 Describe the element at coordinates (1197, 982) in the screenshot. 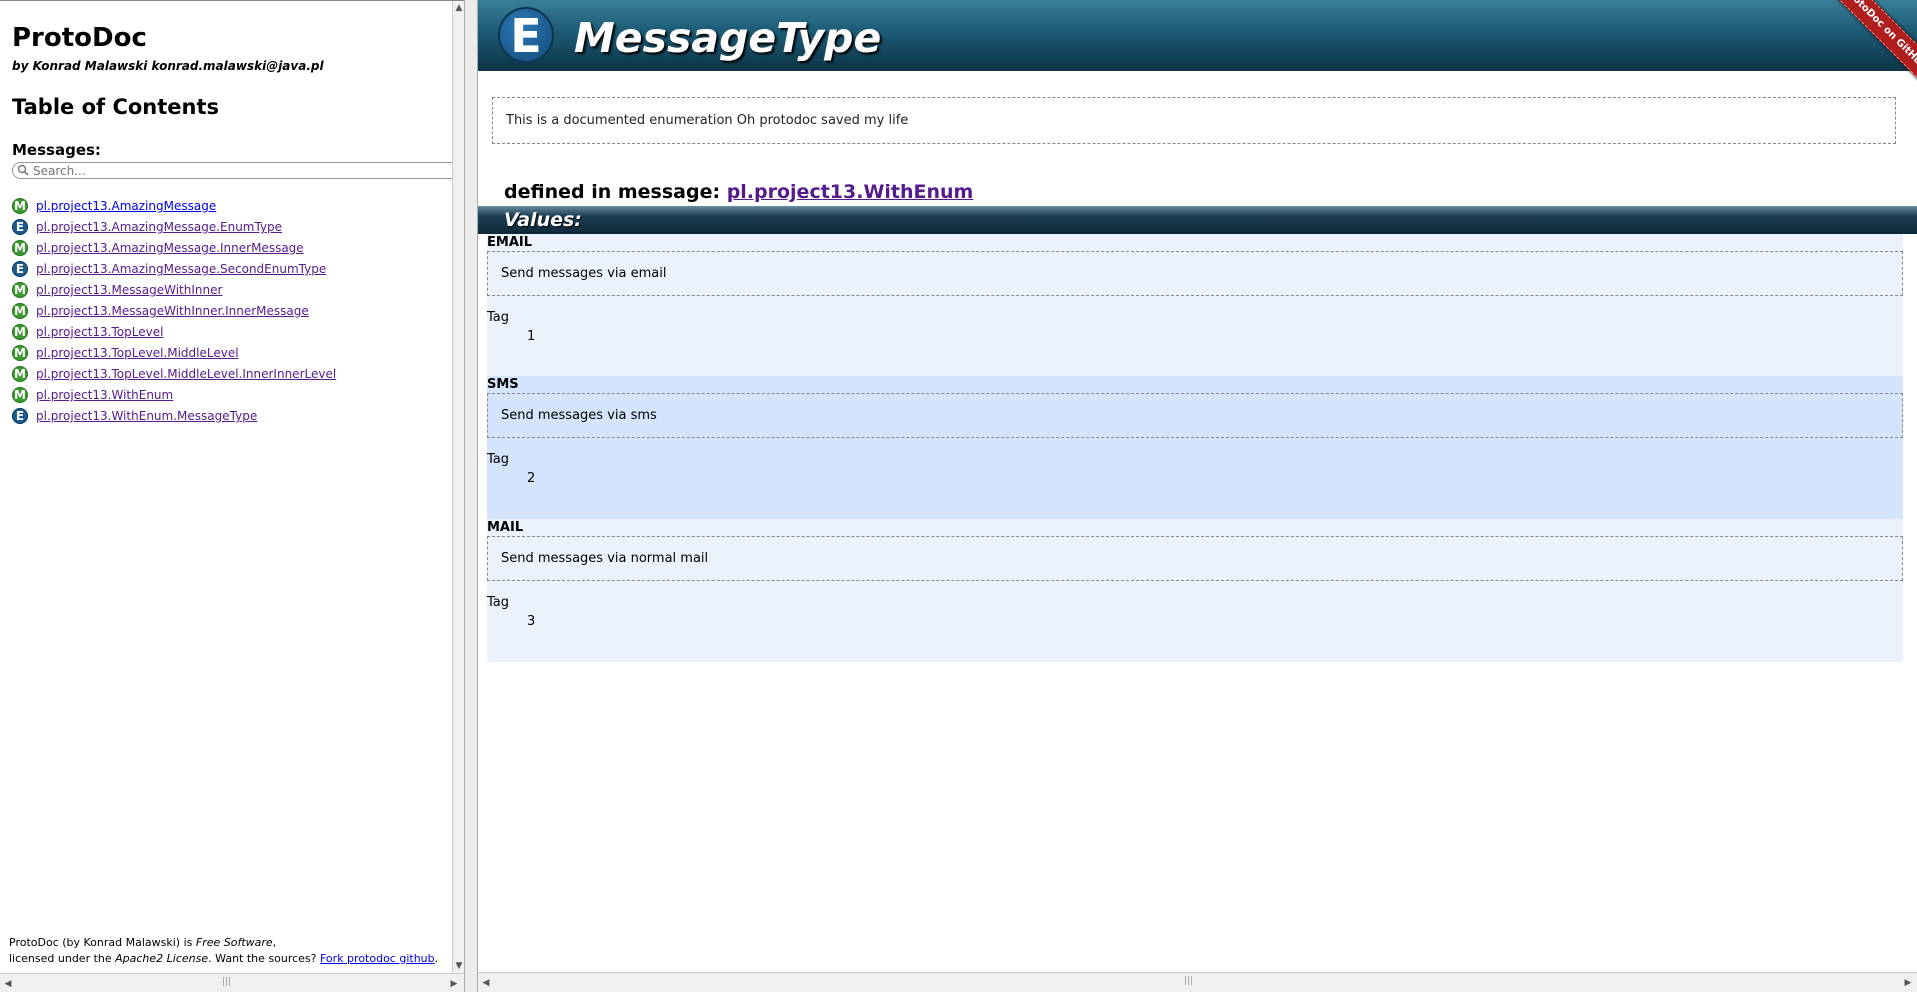

I see `content-horizontal-scrollbar: ◀ ||| ▶` at that location.